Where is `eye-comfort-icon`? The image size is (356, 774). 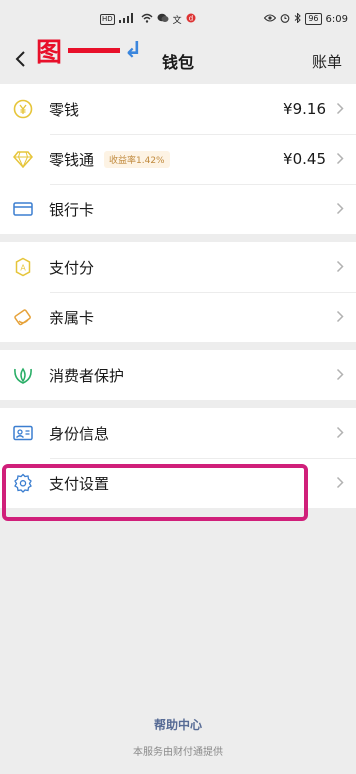
eye-comfort-icon is located at coordinates (270, 19).